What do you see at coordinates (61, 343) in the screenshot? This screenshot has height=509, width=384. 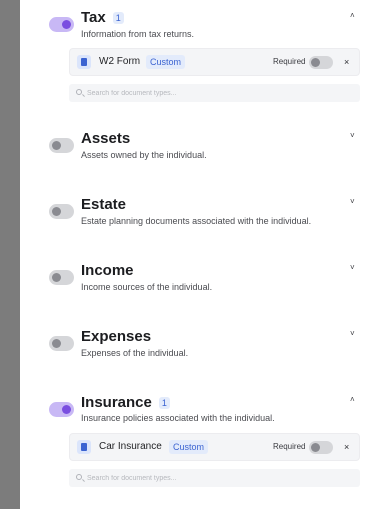 I see `toggle-expenses` at bounding box center [61, 343].